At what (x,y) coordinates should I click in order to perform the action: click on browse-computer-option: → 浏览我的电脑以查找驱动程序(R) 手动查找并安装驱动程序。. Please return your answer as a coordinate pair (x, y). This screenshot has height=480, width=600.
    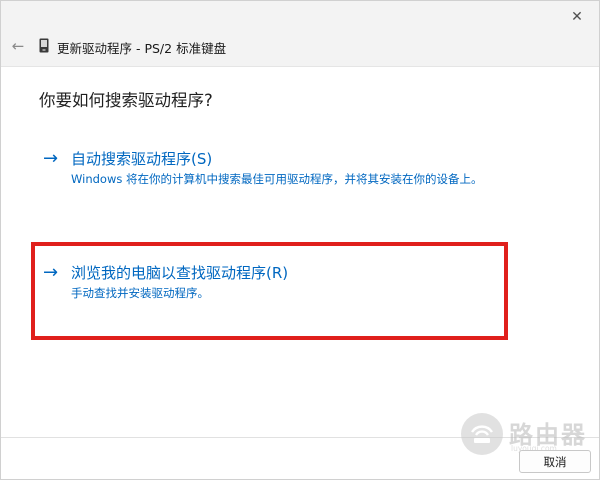
    Looking at the image, I should click on (269, 283).